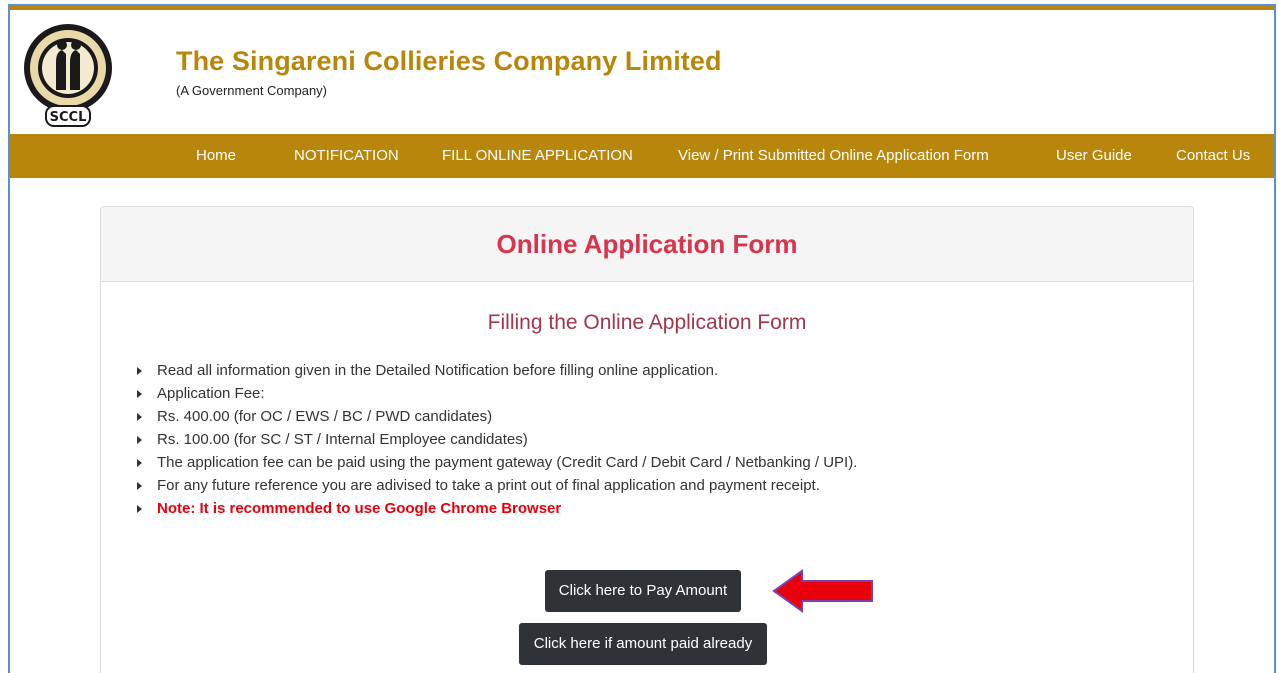  I want to click on nav-home: Home, so click(216, 156).